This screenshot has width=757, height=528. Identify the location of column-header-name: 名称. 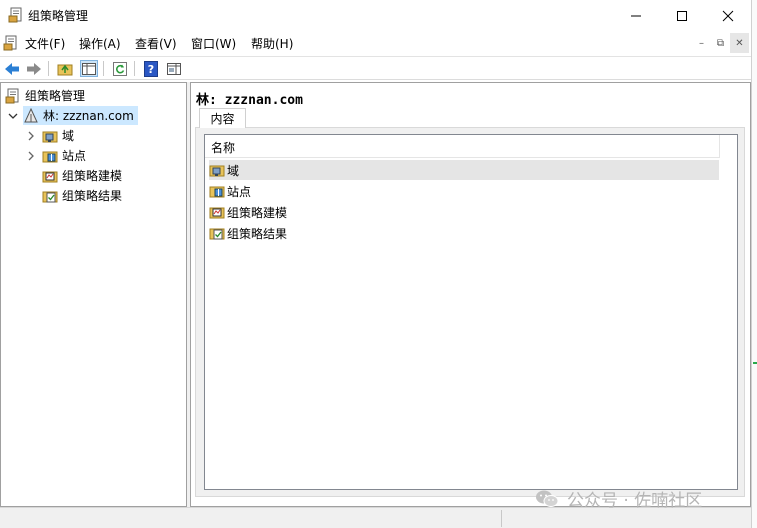
(462, 146).